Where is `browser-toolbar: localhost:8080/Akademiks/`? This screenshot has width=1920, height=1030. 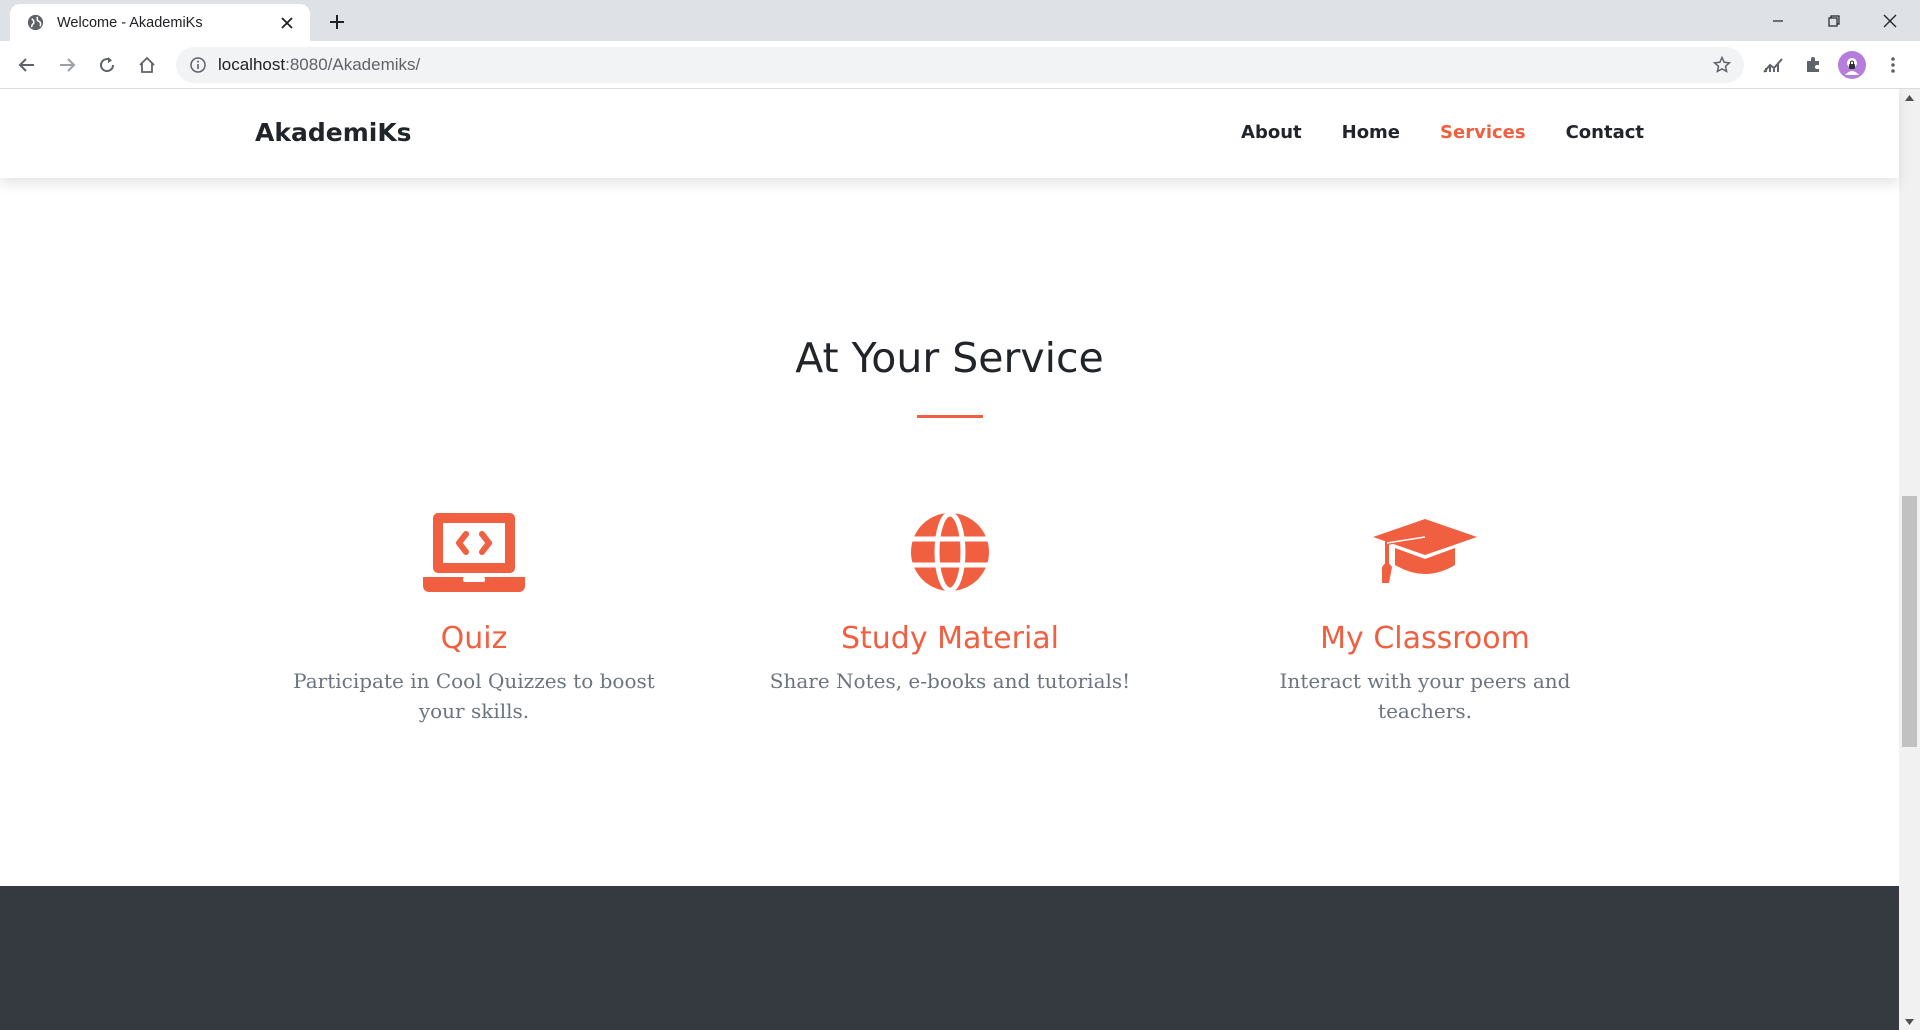
browser-toolbar: localhost:8080/Akademiks/ is located at coordinates (960, 65).